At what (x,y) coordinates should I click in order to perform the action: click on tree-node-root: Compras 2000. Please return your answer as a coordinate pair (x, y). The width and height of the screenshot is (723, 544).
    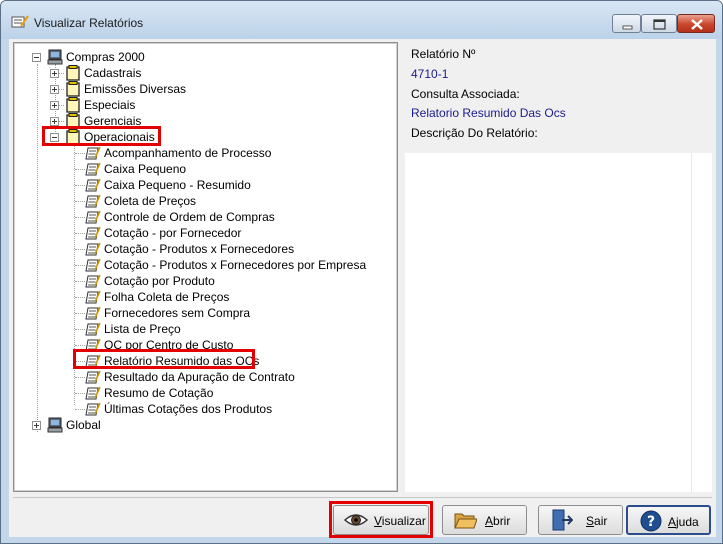
    Looking at the image, I should click on (205, 57).